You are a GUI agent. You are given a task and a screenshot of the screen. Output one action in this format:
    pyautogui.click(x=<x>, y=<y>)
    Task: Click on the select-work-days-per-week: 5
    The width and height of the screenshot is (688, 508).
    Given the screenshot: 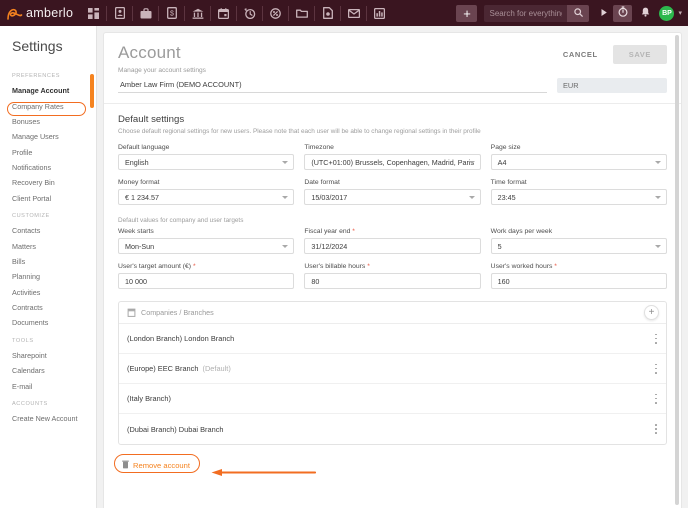 What is the action you would take?
    pyautogui.click(x=578, y=246)
    